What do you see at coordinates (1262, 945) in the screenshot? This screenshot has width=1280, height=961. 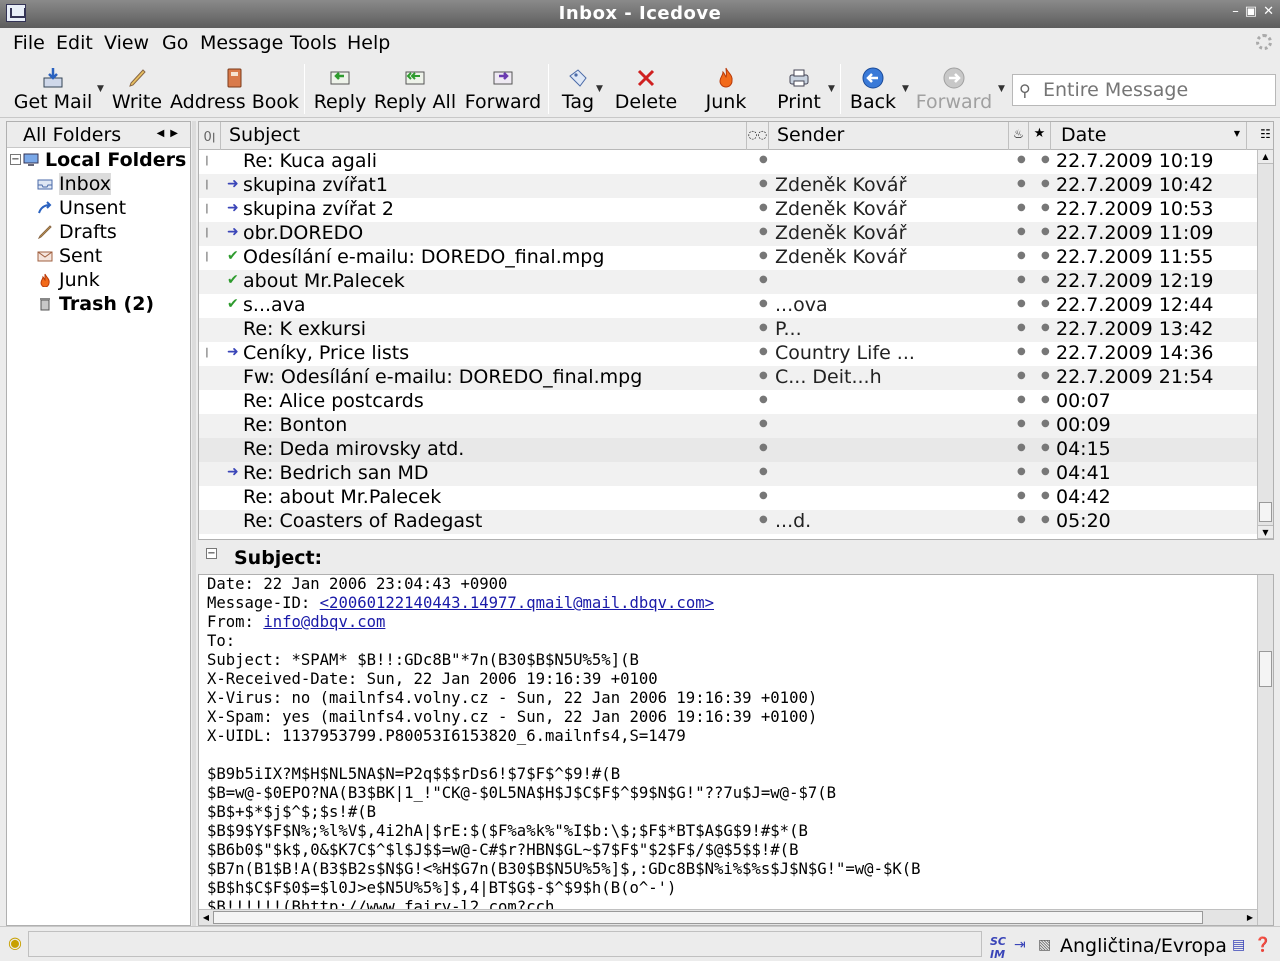 I see `error-status-icon: ❓` at bounding box center [1262, 945].